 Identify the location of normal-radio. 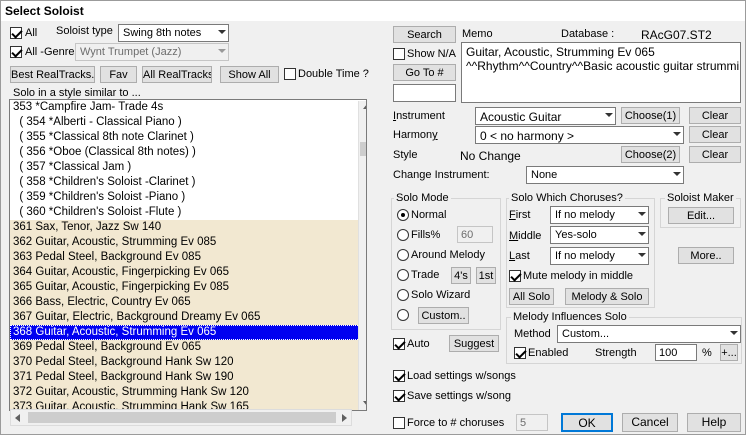
(403, 215).